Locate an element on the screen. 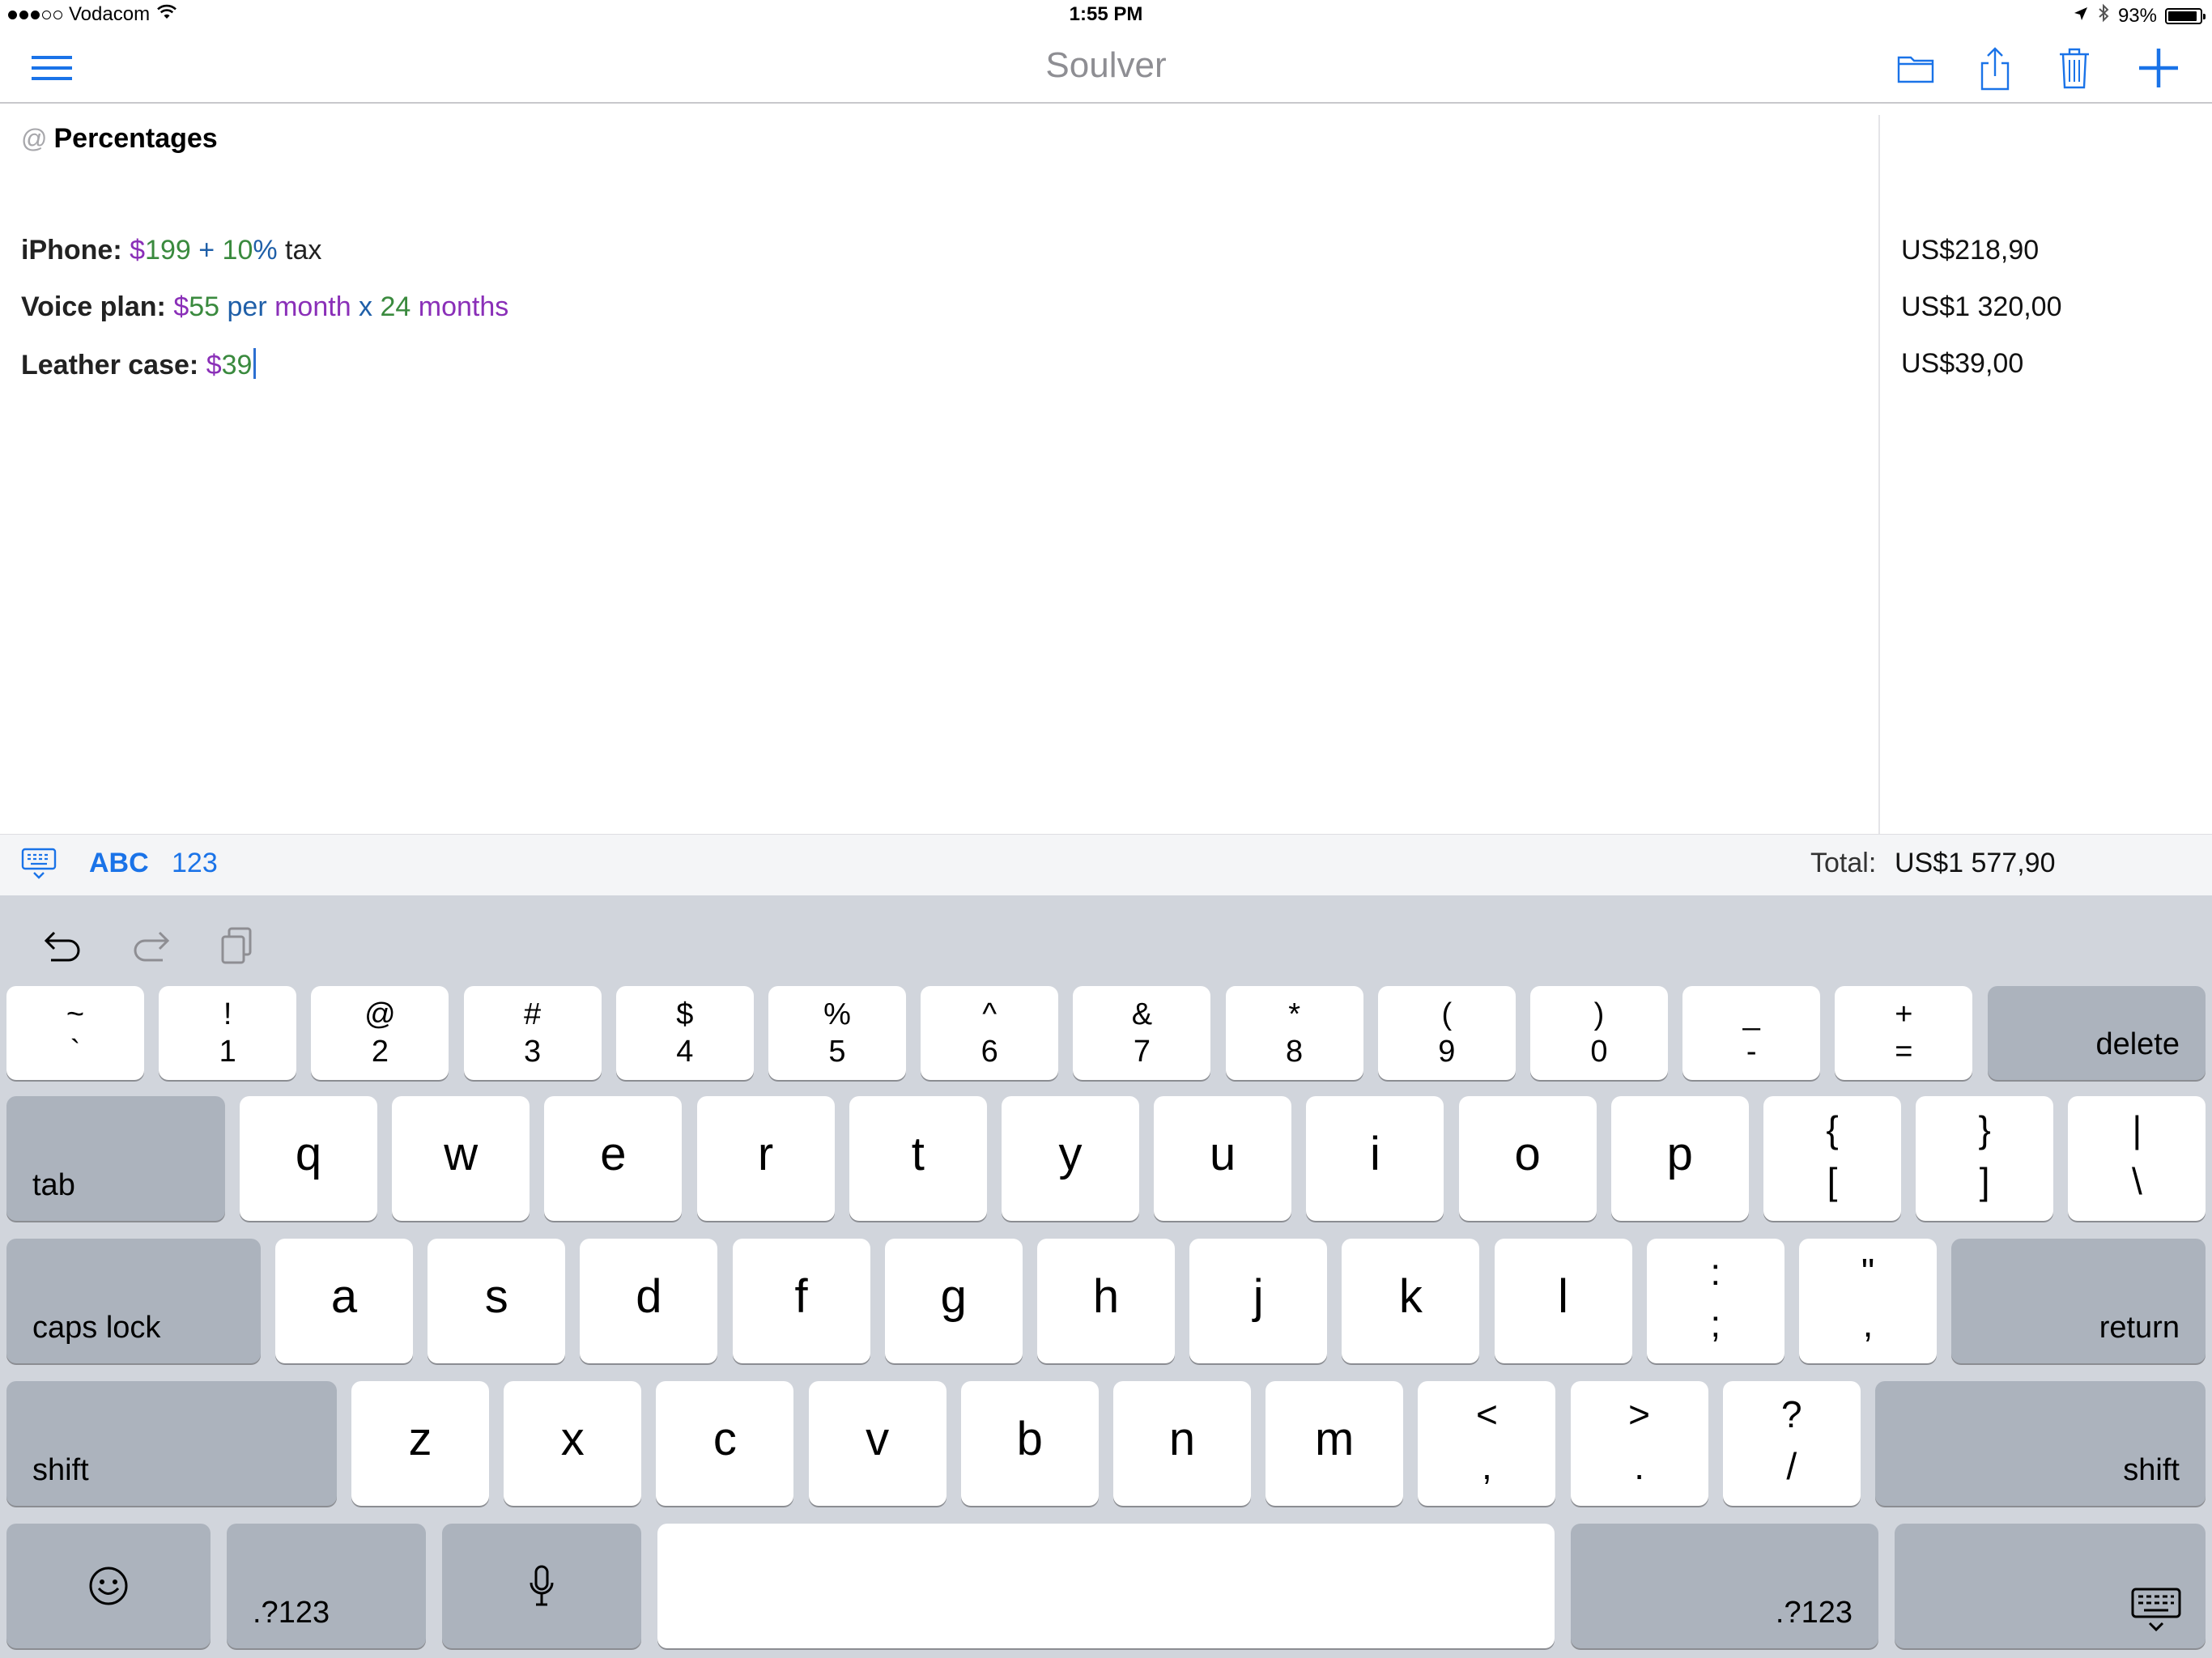 The width and height of the screenshot is (2212, 1658). shift-key-left: shift is located at coordinates (172, 1443).